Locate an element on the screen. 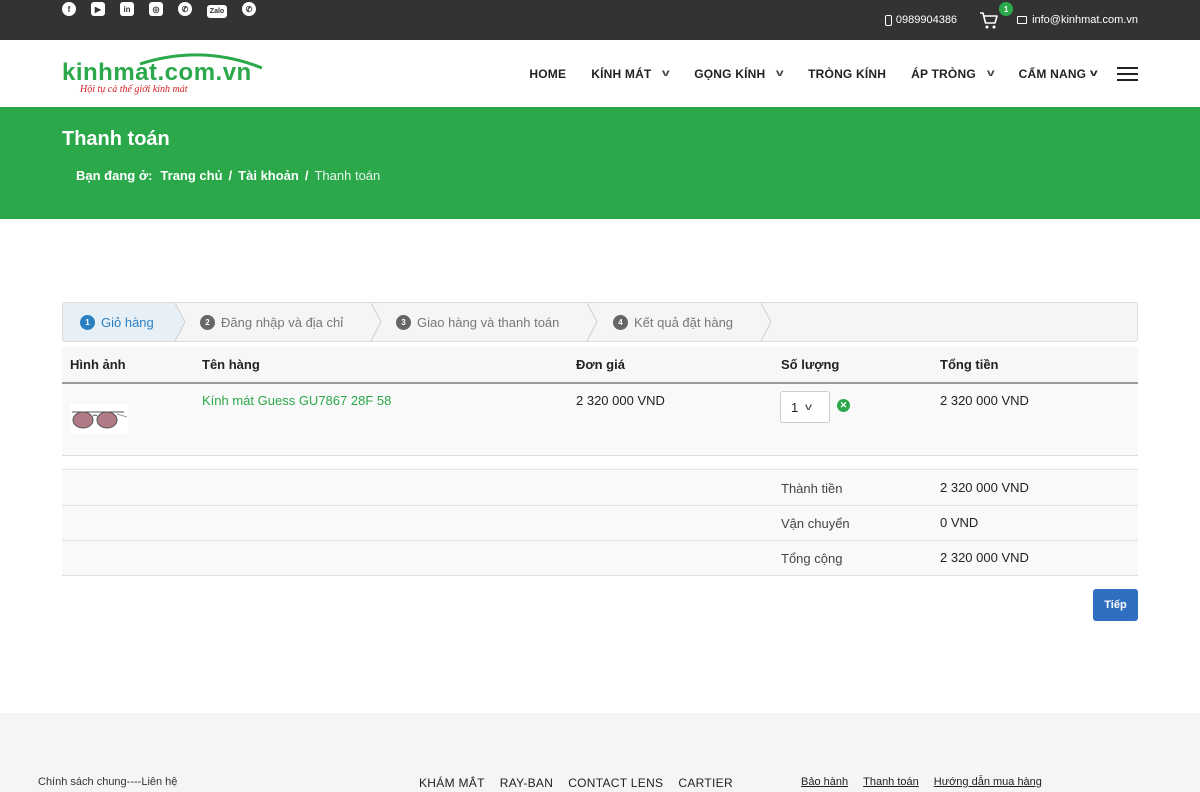  nav-gong-kinh-label: GỌNG KÍNH is located at coordinates (730, 73).